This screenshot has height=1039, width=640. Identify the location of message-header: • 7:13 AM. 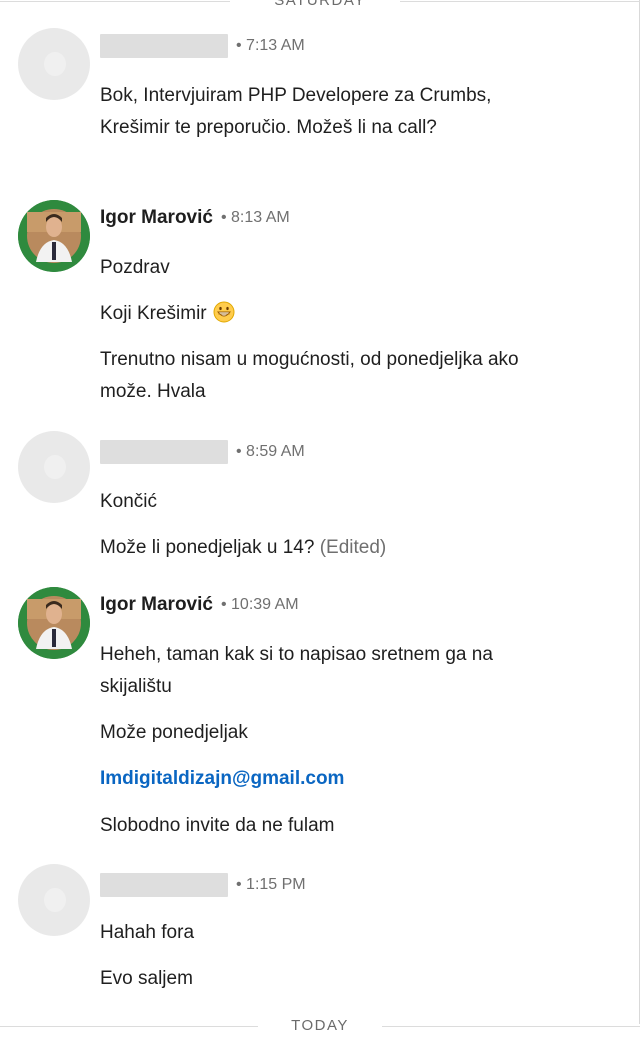
(202, 46).